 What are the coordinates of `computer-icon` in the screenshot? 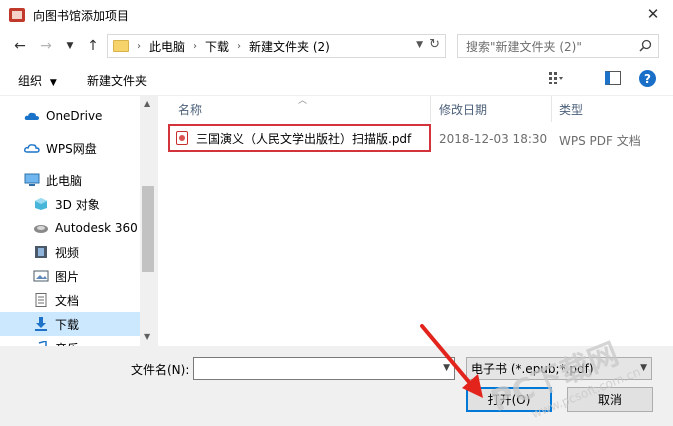 It's located at (32, 179).